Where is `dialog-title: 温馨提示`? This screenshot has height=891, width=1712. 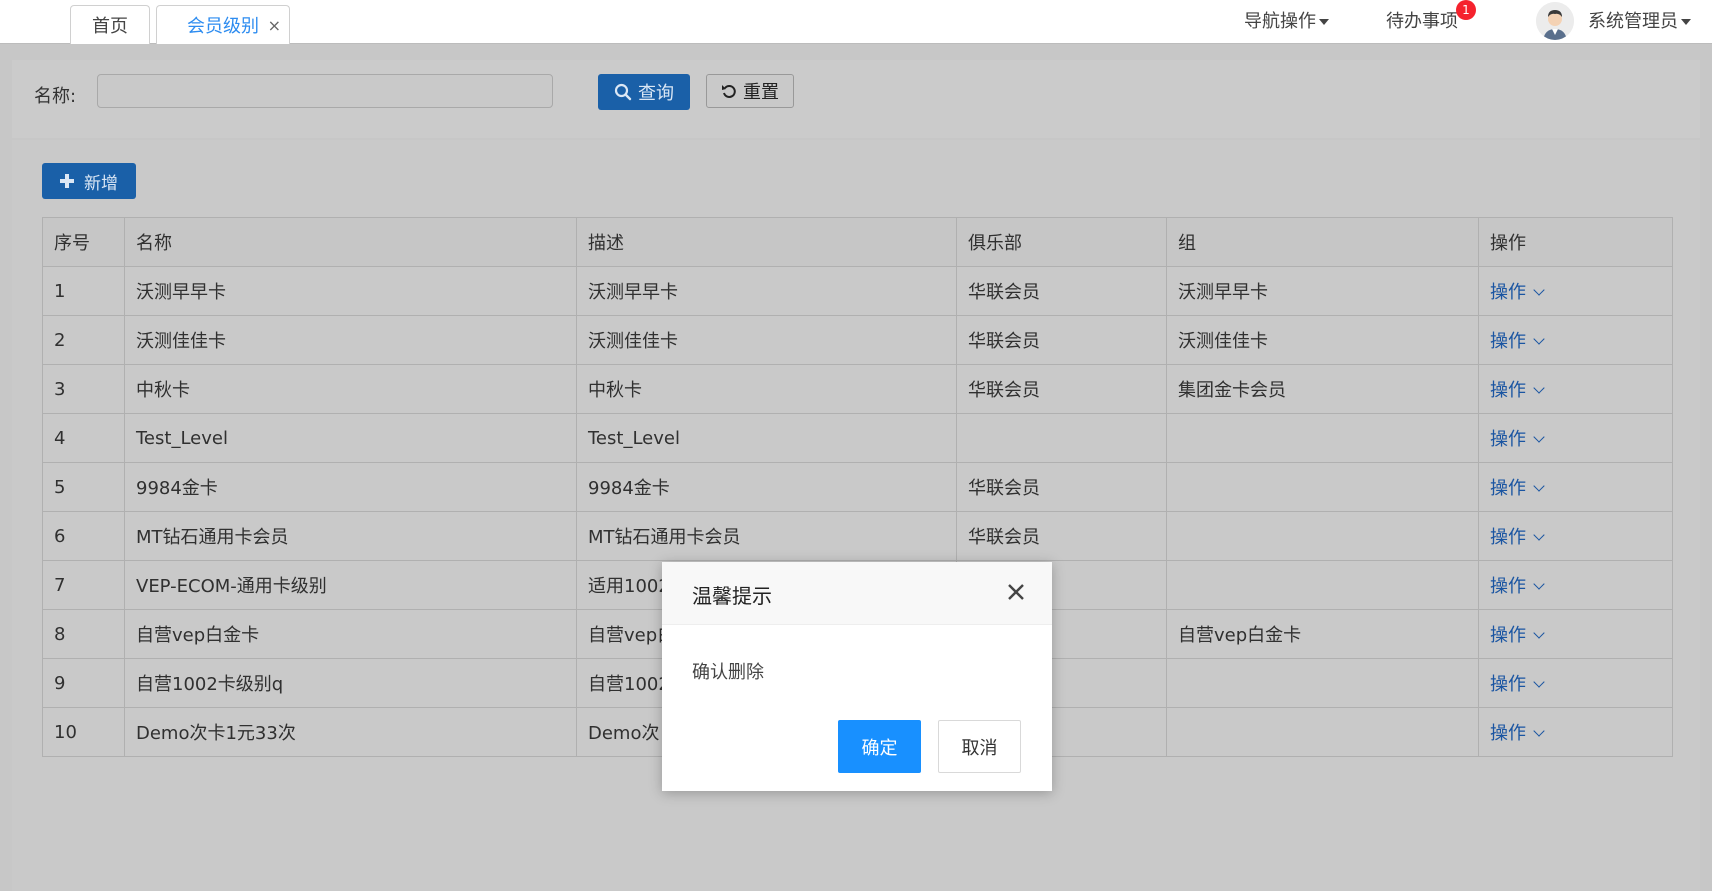 dialog-title: 温馨提示 is located at coordinates (732, 596).